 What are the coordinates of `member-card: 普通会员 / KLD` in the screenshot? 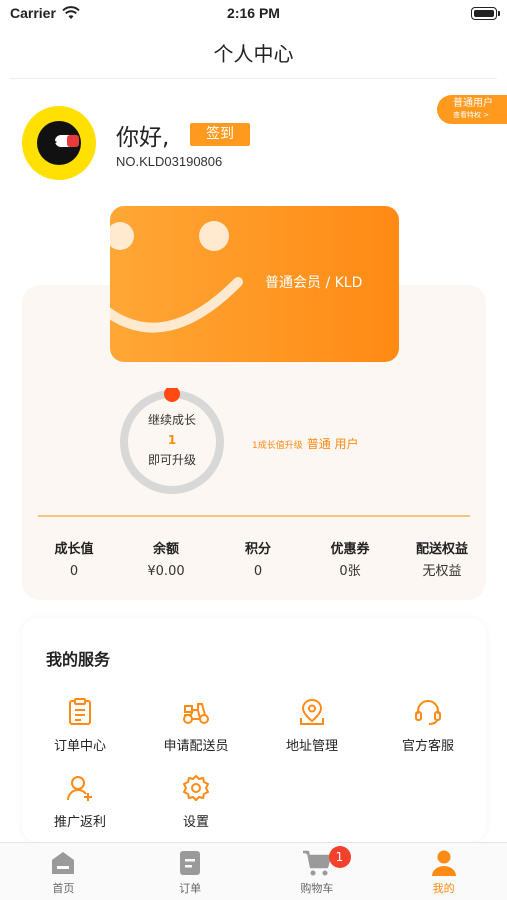 It's located at (254, 284).